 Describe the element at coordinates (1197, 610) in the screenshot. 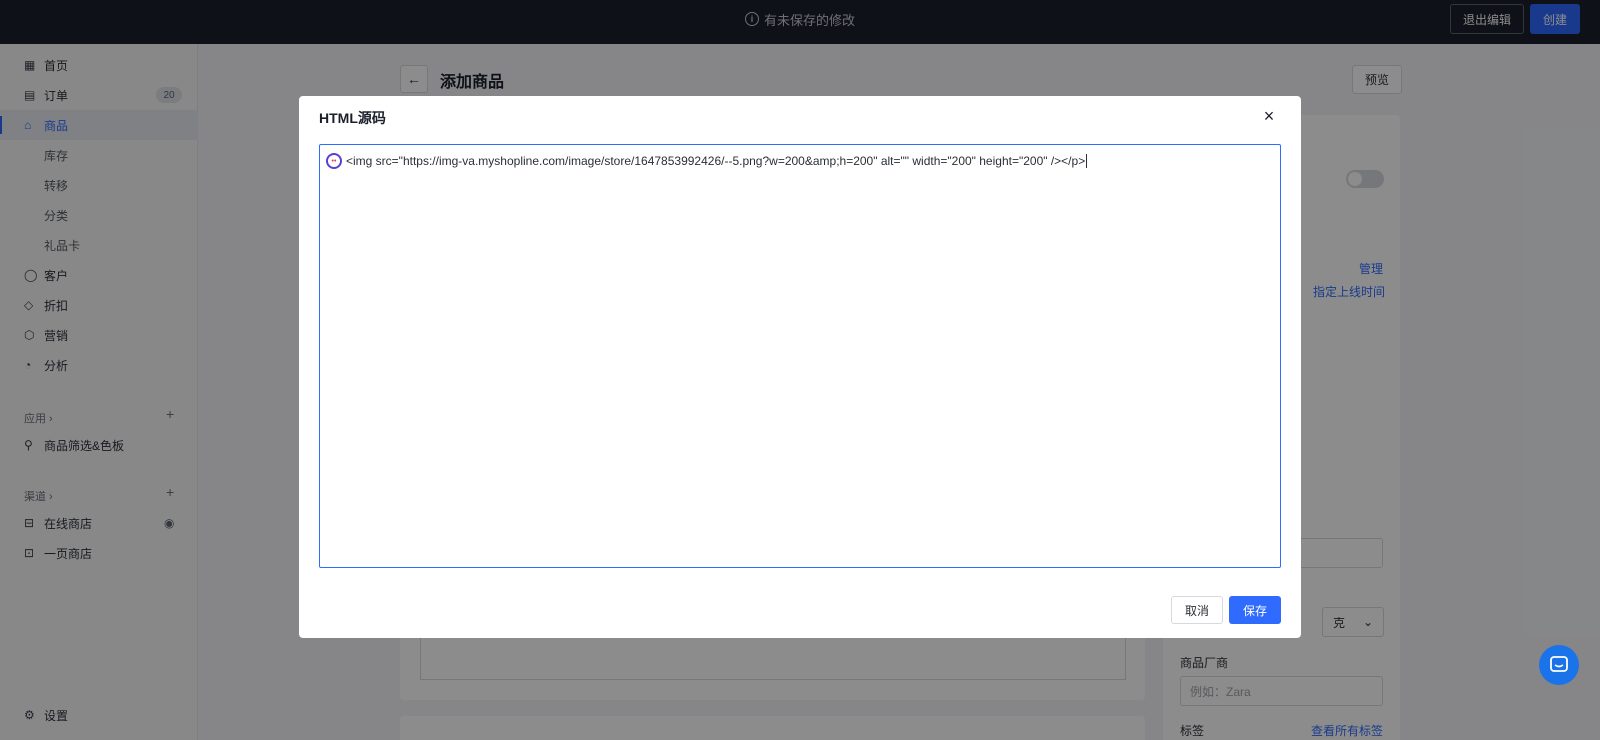

I see `cancel-button: 取消` at that location.